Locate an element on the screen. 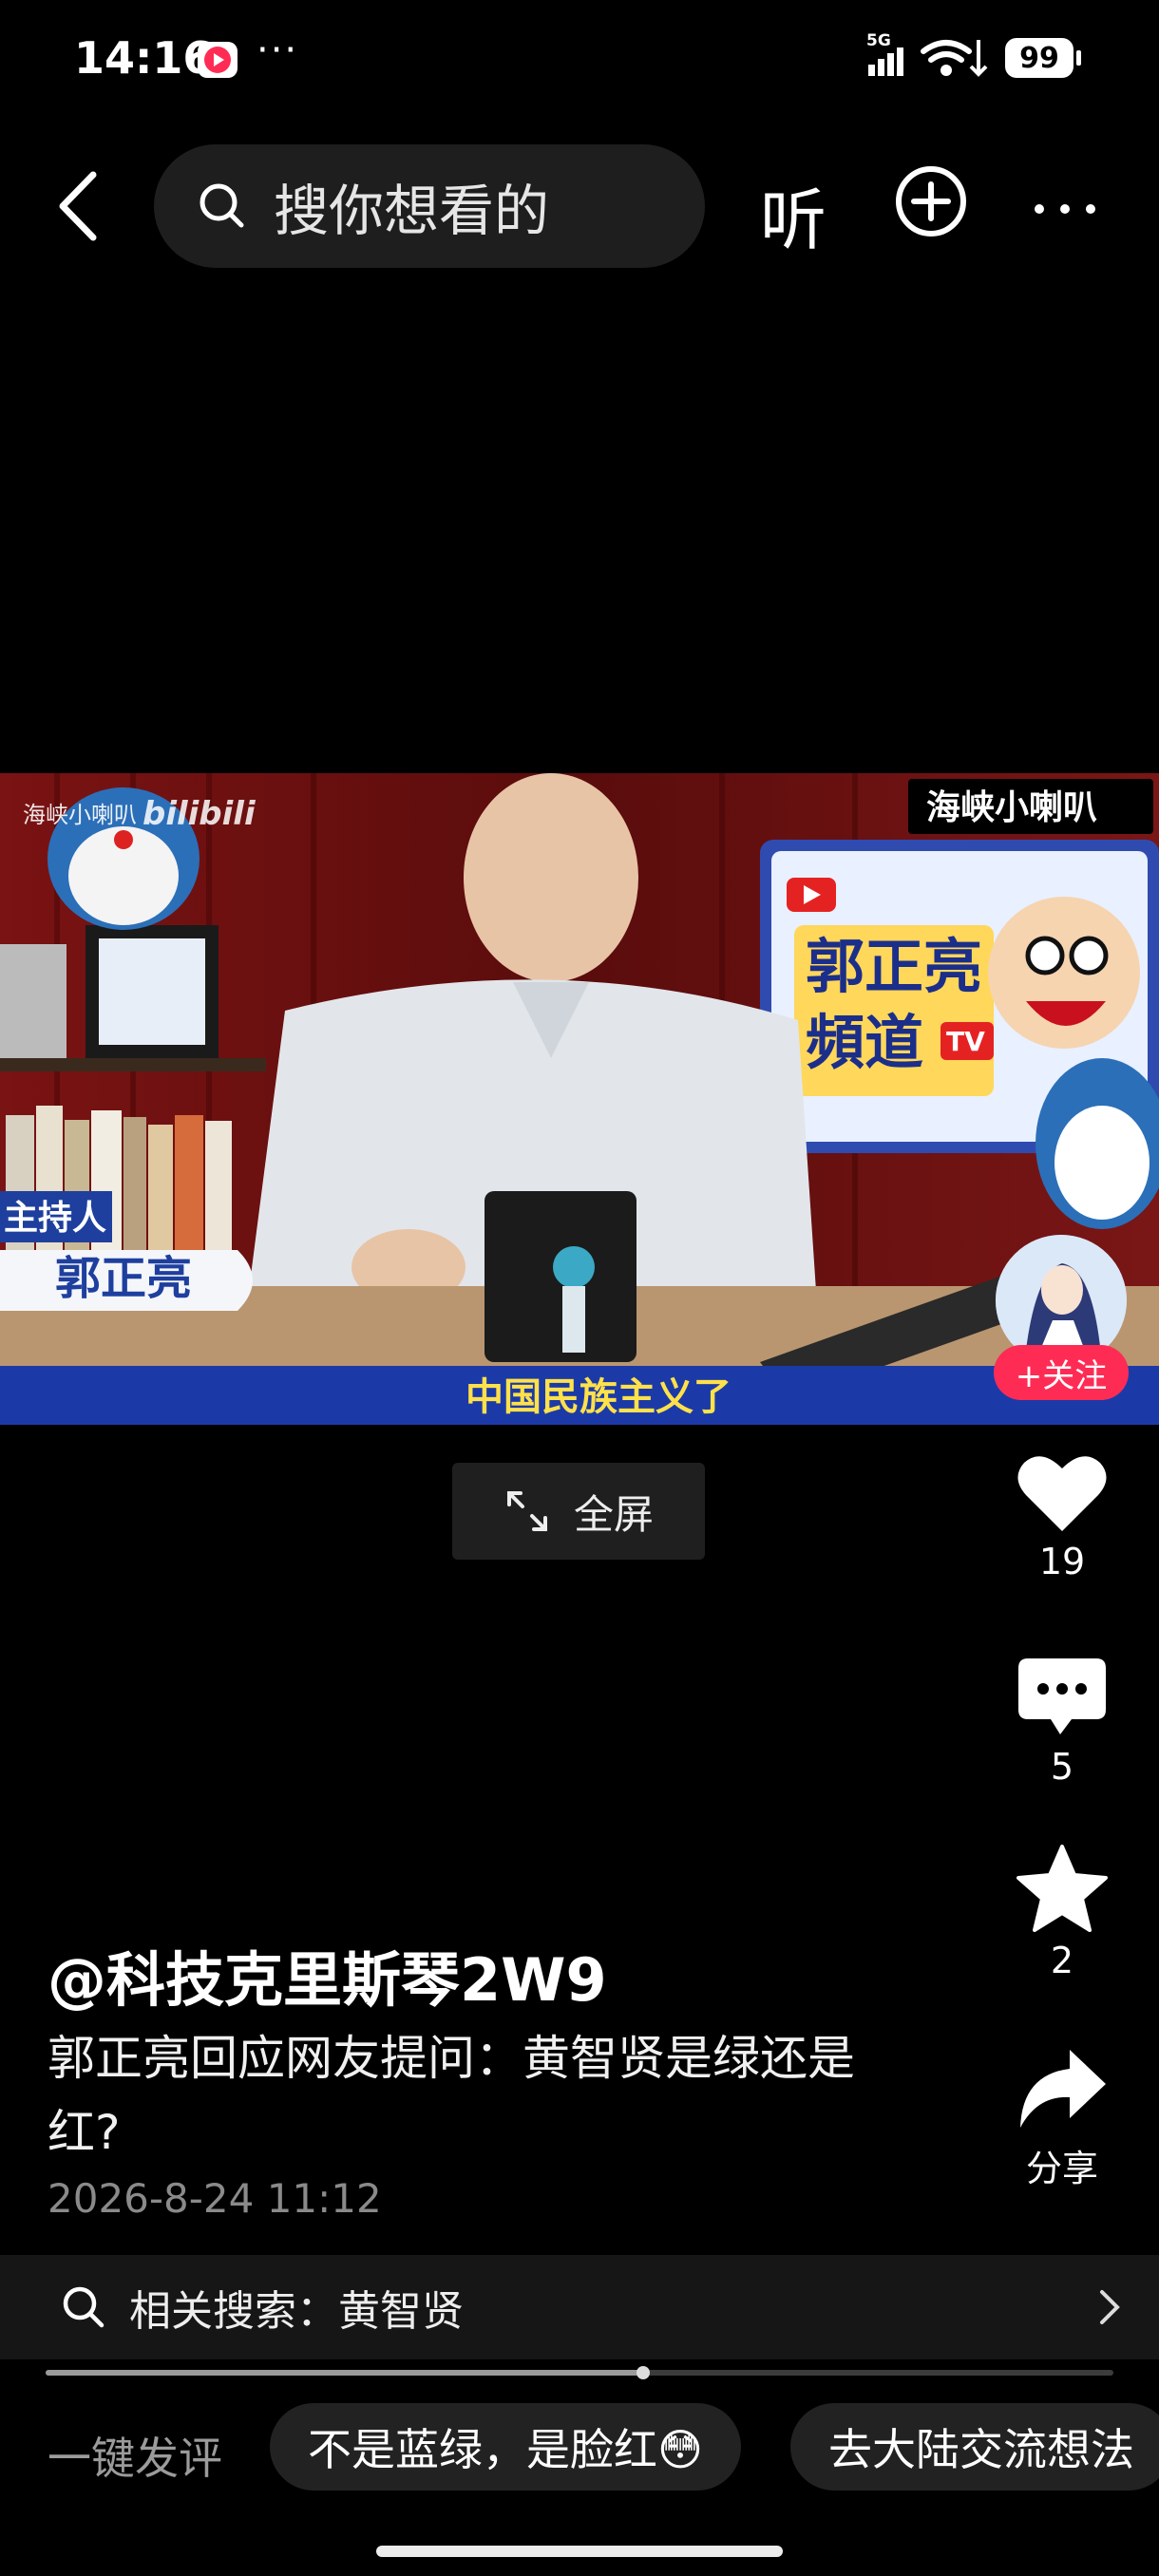 This screenshot has width=1159, height=2576. plus-circle-icon is located at coordinates (931, 201).